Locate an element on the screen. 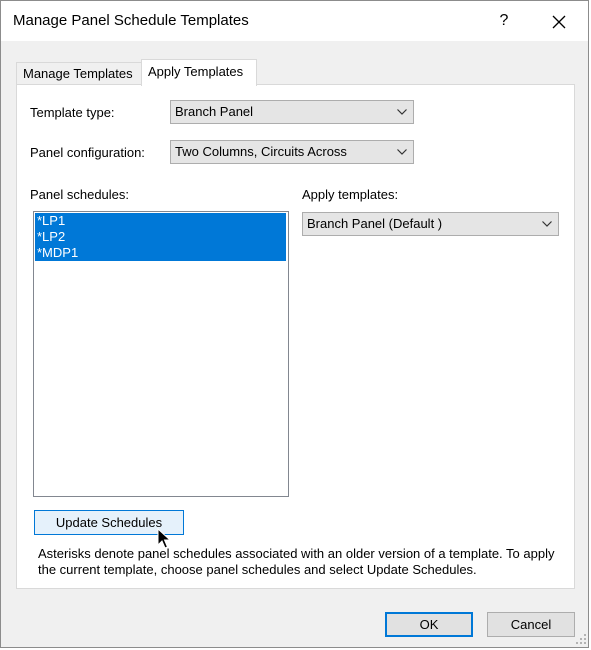 Image resolution: width=591 pixels, height=650 pixels. apply-templates-label: Apply templates: is located at coordinates (350, 194).